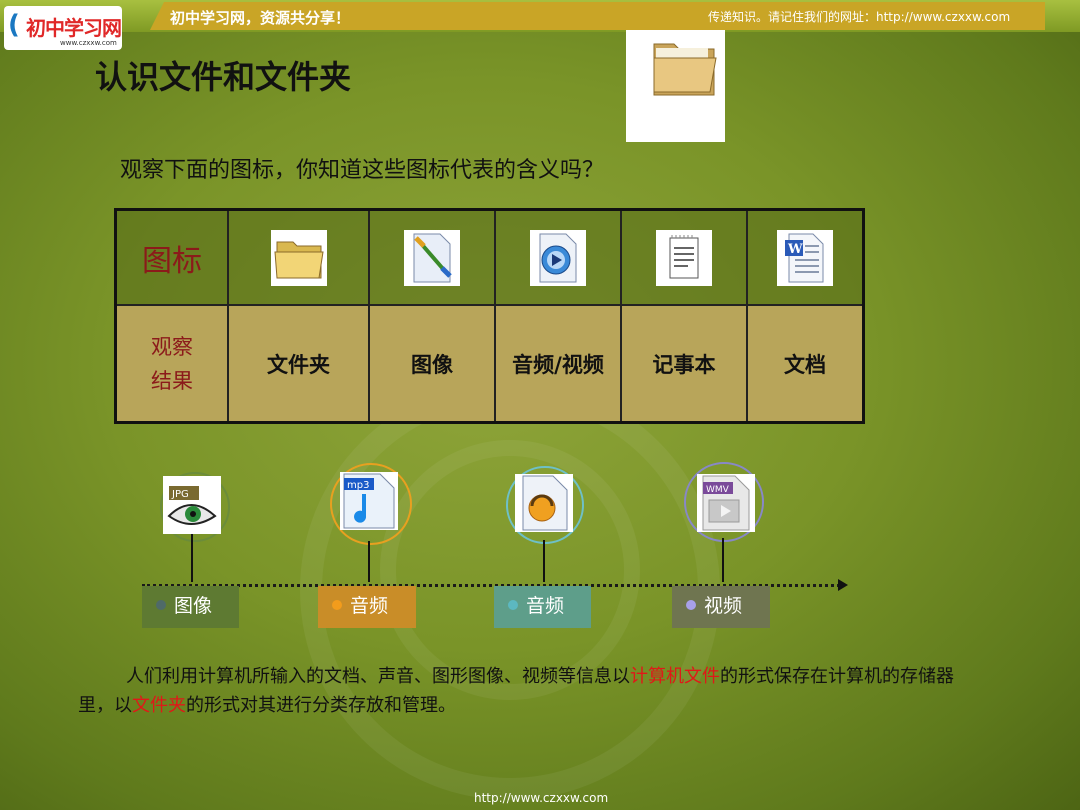 The image size is (1080, 810). I want to click on media-player-icon, so click(558, 257).